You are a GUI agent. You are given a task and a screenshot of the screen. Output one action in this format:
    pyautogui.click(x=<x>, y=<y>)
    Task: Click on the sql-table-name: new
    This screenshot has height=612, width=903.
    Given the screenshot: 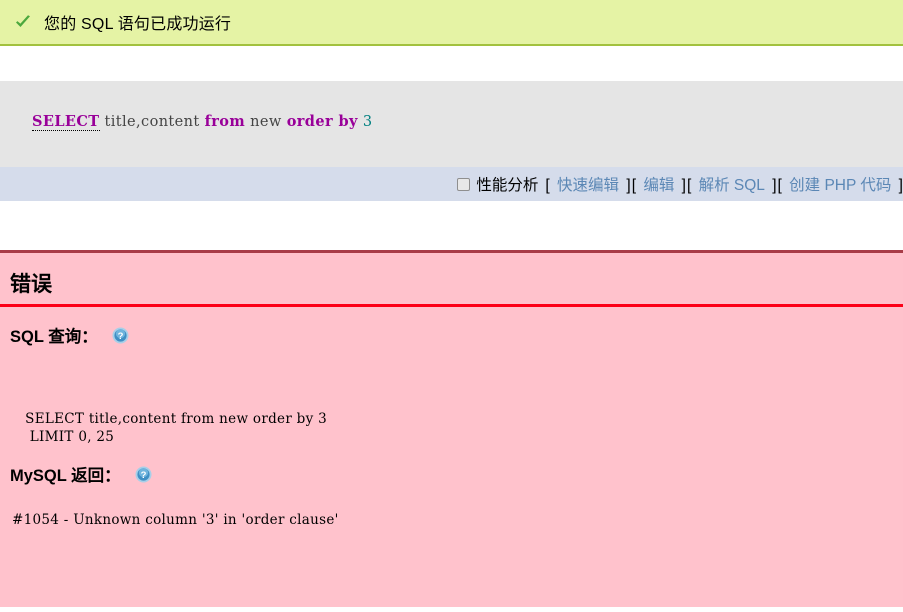 What is the action you would take?
    pyautogui.click(x=266, y=122)
    